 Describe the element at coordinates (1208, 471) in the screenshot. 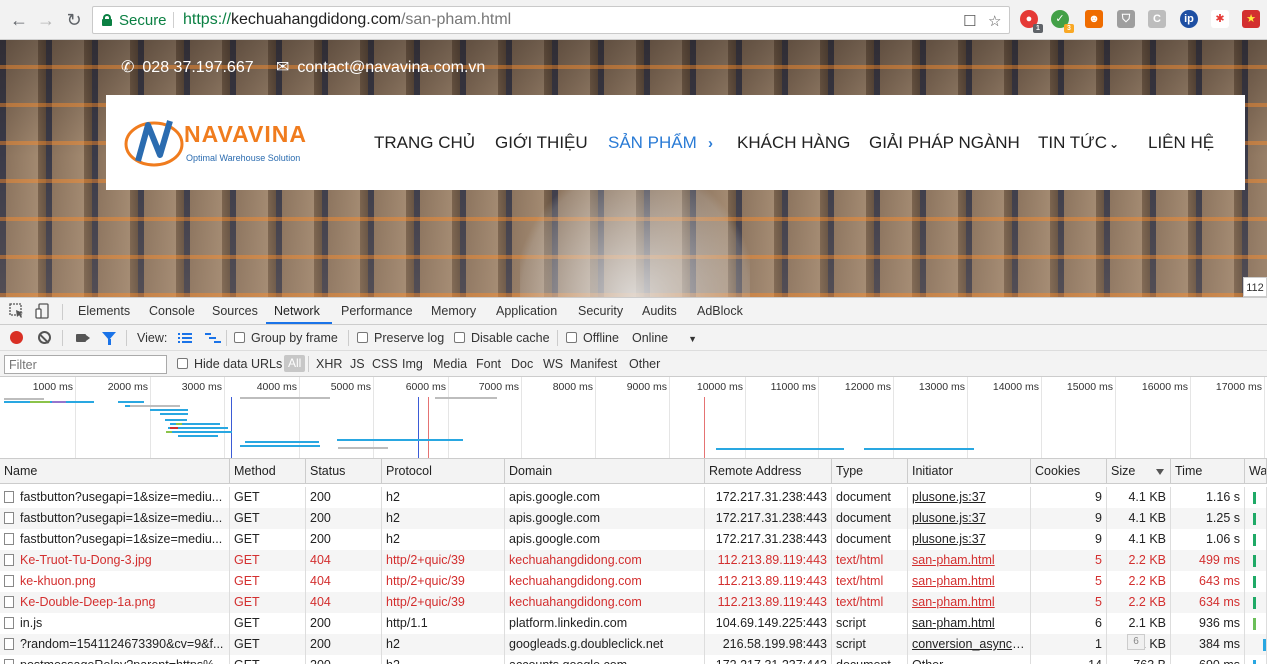

I see `column-header-time: Time` at that location.